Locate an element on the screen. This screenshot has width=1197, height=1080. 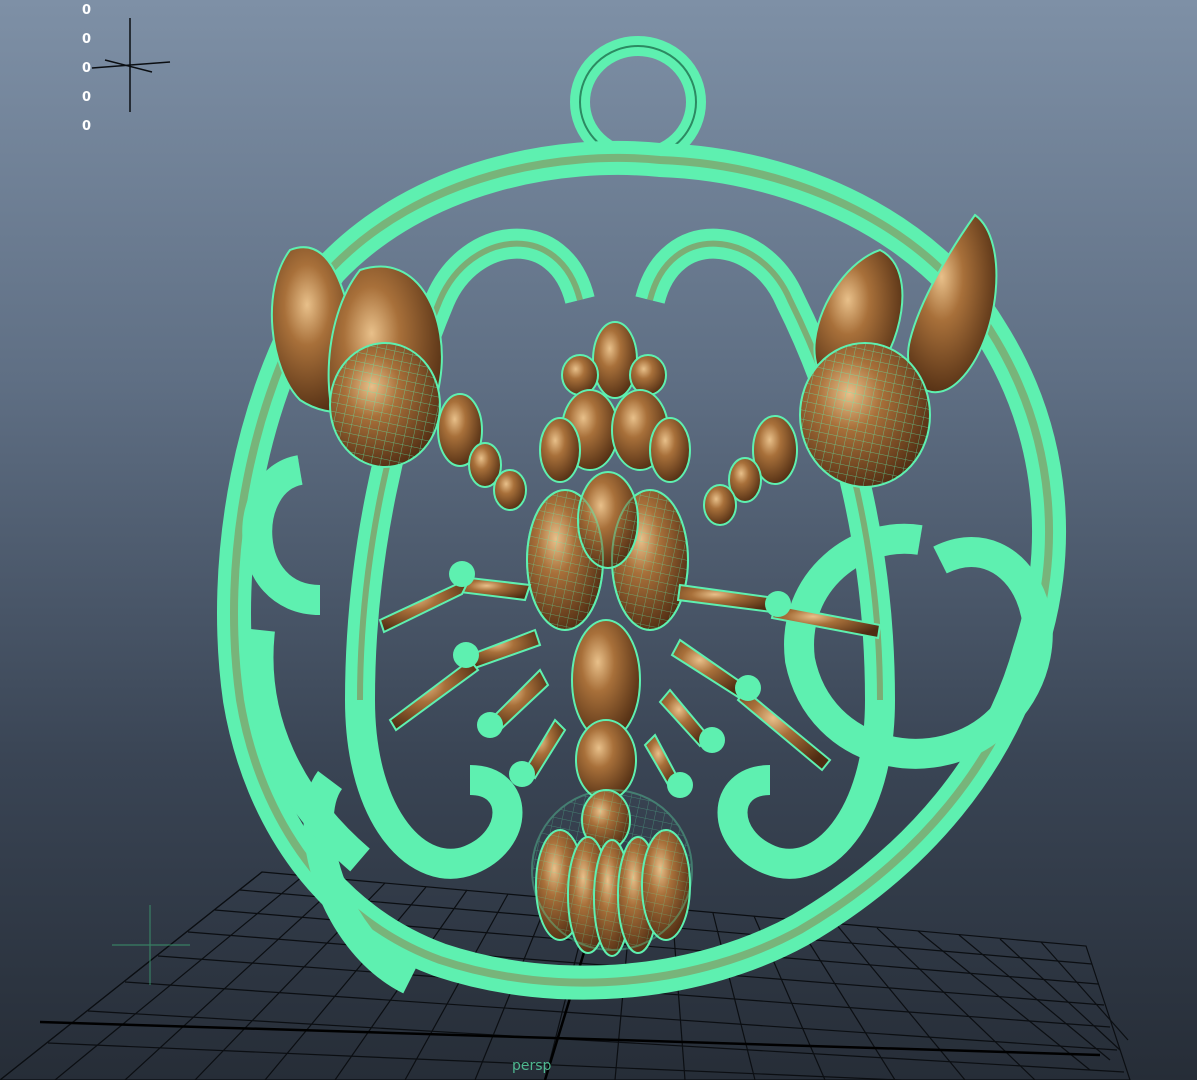
pendant-bail-ring is located at coordinates (638, 102).